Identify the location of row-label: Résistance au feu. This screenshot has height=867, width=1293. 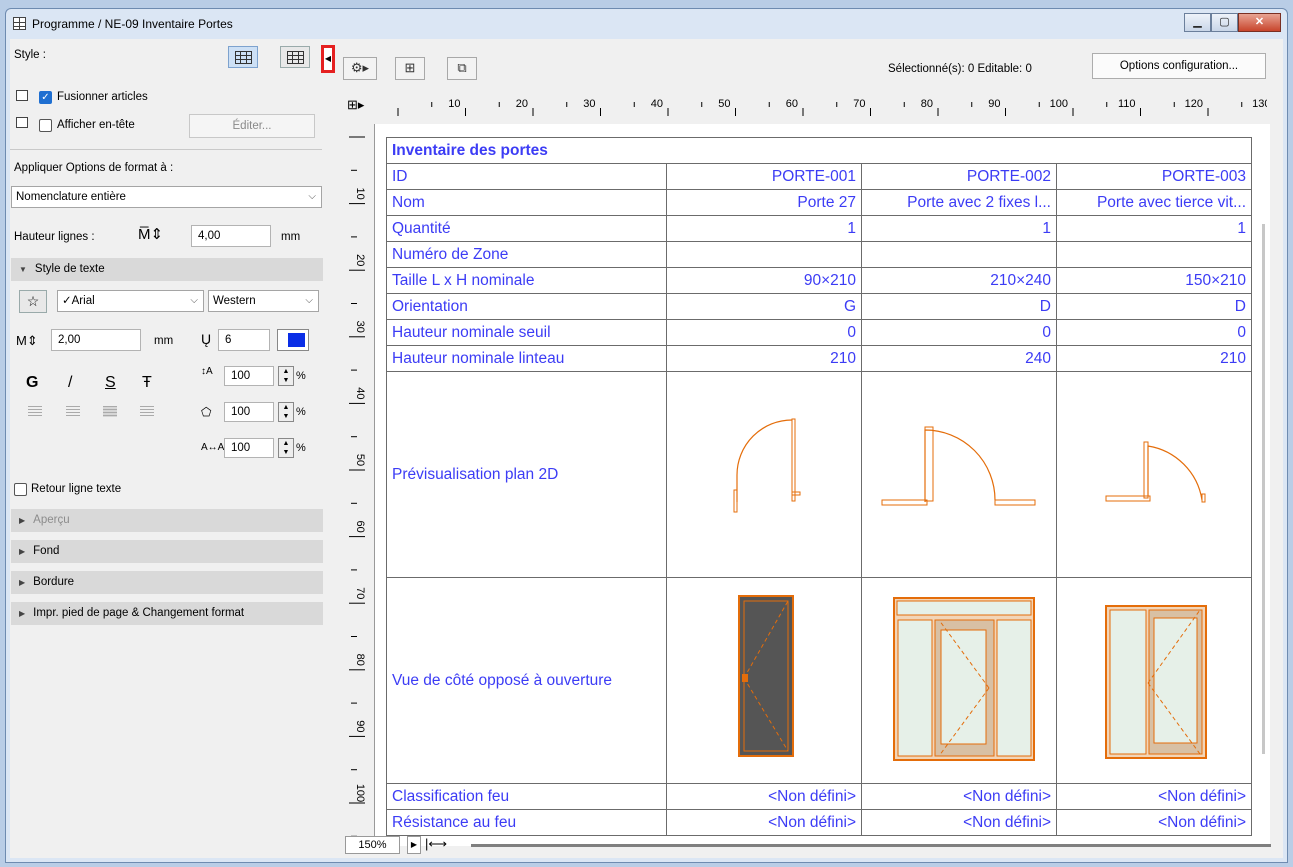
(526, 822).